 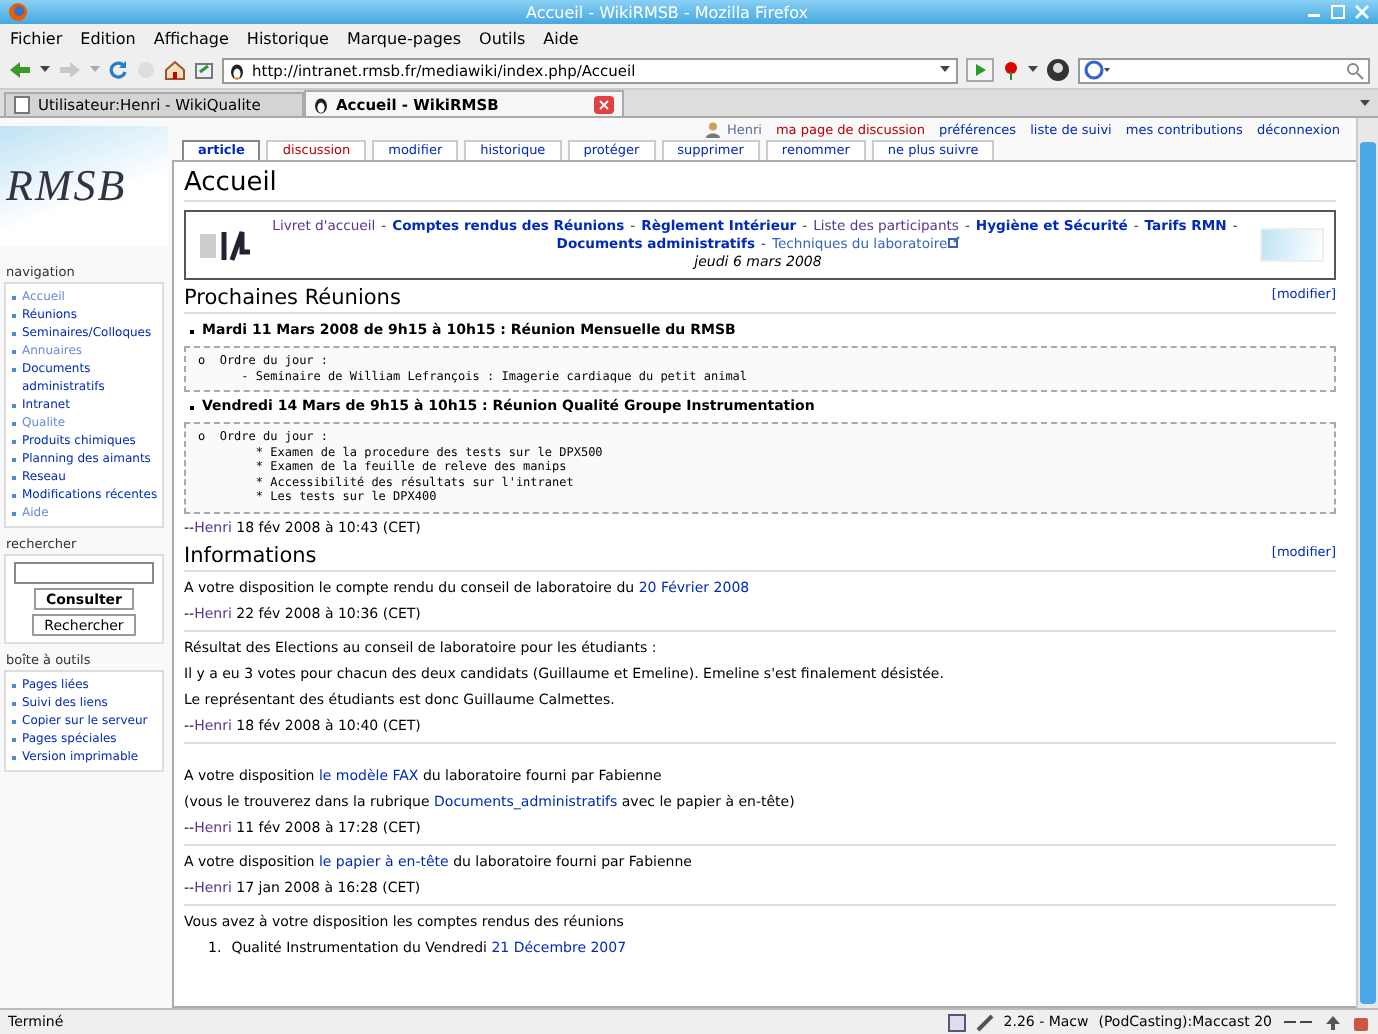 I want to click on menu-item: Affichage, so click(x=191, y=38).